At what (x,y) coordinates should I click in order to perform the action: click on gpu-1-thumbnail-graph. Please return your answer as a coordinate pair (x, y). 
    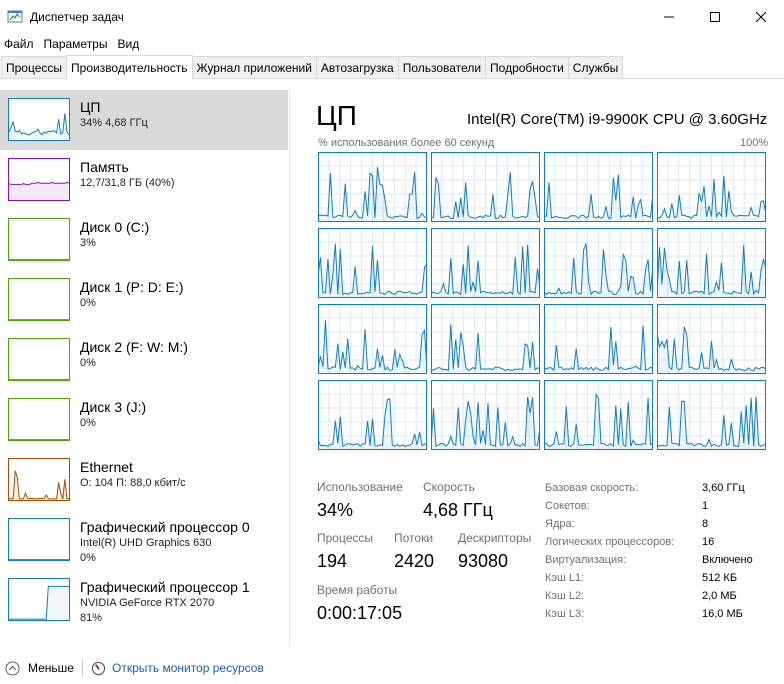
    Looking at the image, I should click on (39, 599).